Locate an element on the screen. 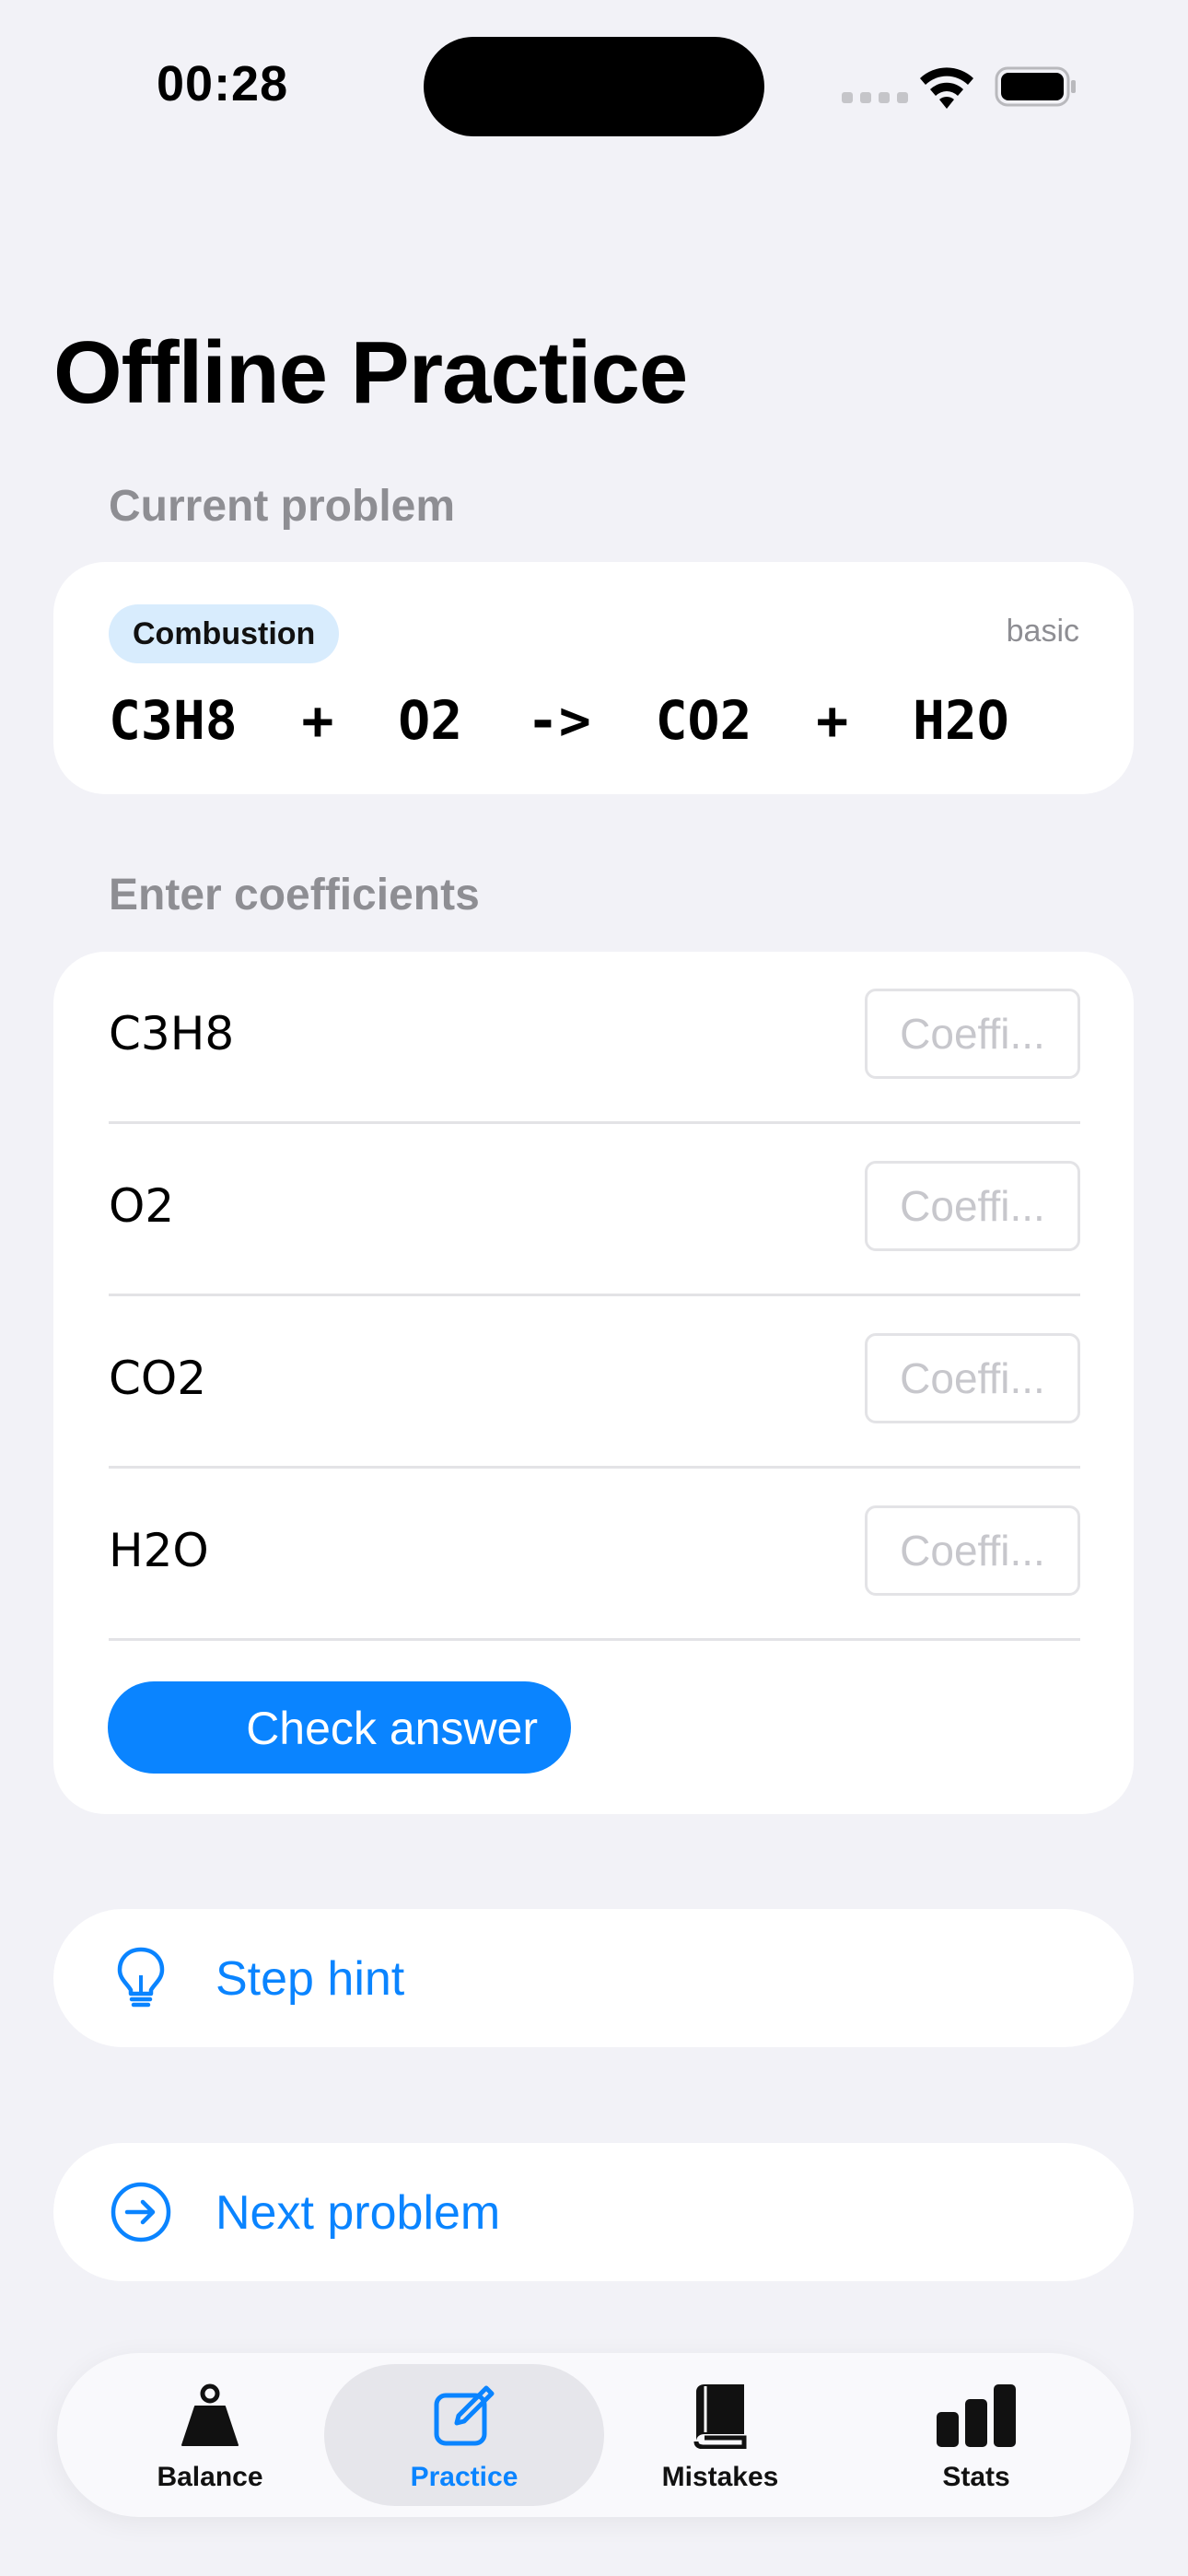 The image size is (1188, 2576). current-problem-header: Current problem is located at coordinates (282, 506).